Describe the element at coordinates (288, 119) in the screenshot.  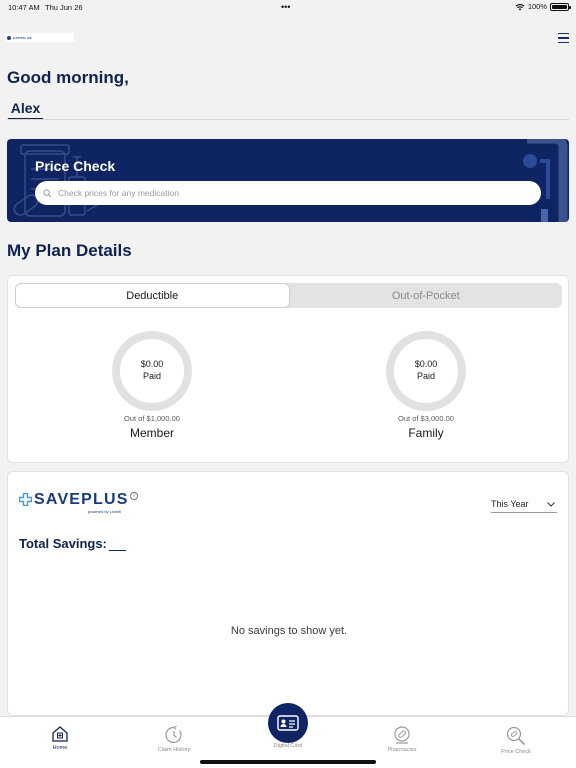
I see `profile-divider` at that location.